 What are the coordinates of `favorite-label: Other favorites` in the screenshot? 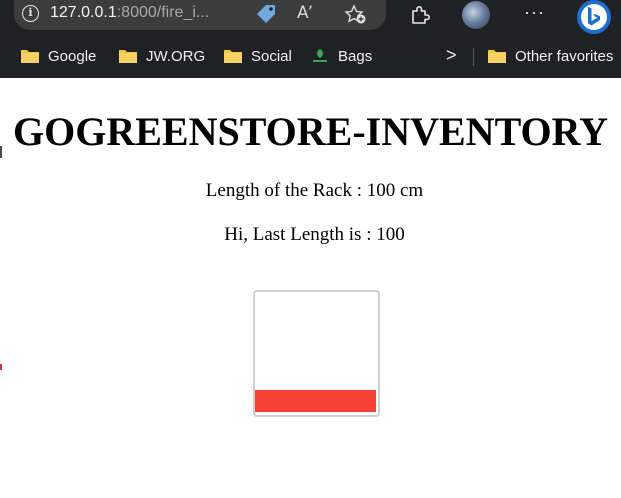 It's located at (564, 56).